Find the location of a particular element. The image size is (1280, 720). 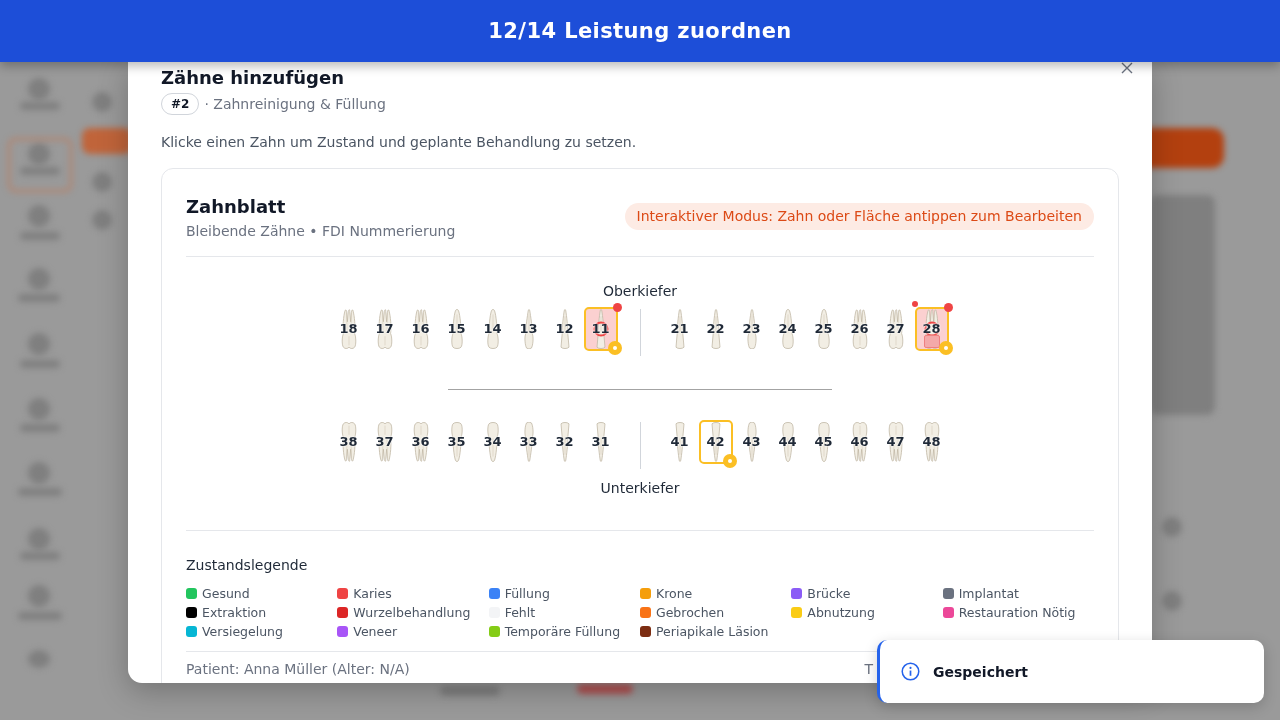

tooth-button: 24 is located at coordinates (787, 329).